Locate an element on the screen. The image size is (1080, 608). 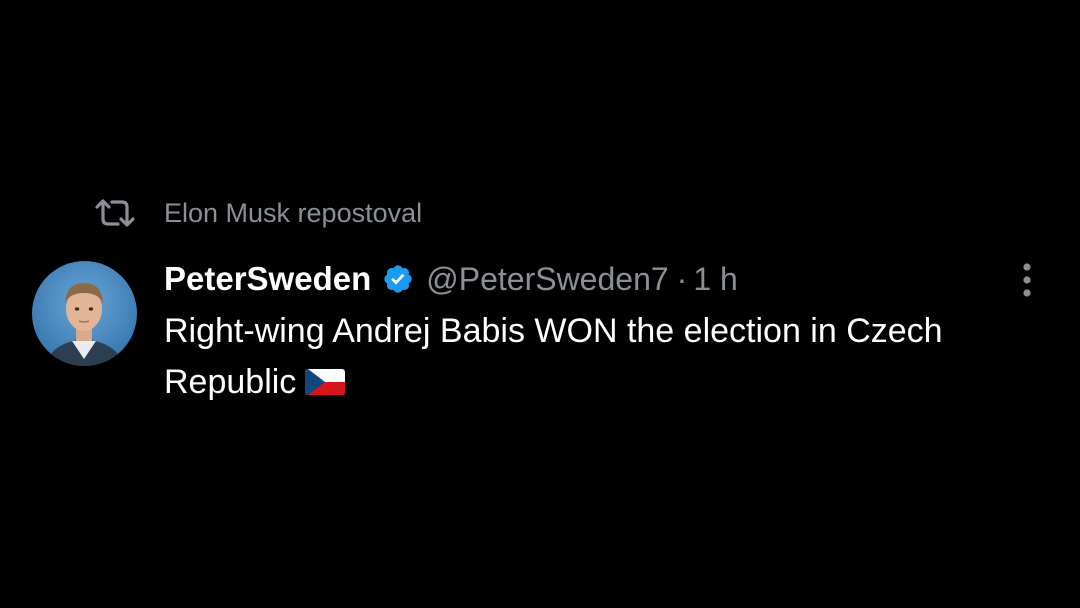
more-options-button is located at coordinates (1027, 282).